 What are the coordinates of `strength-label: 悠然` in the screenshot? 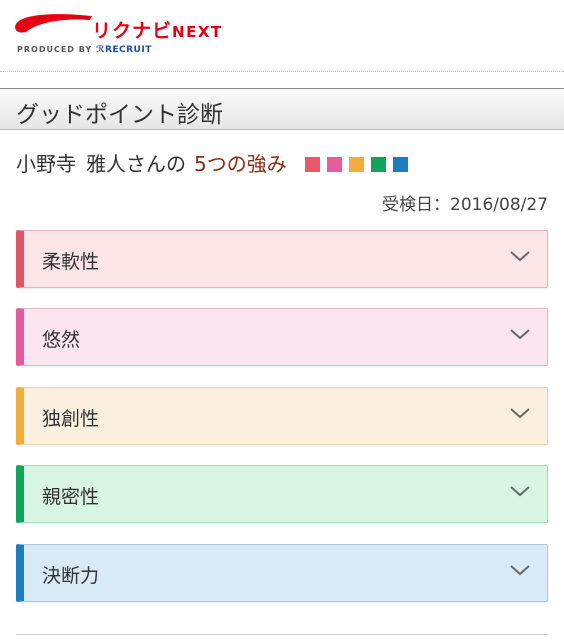 It's located at (61, 340).